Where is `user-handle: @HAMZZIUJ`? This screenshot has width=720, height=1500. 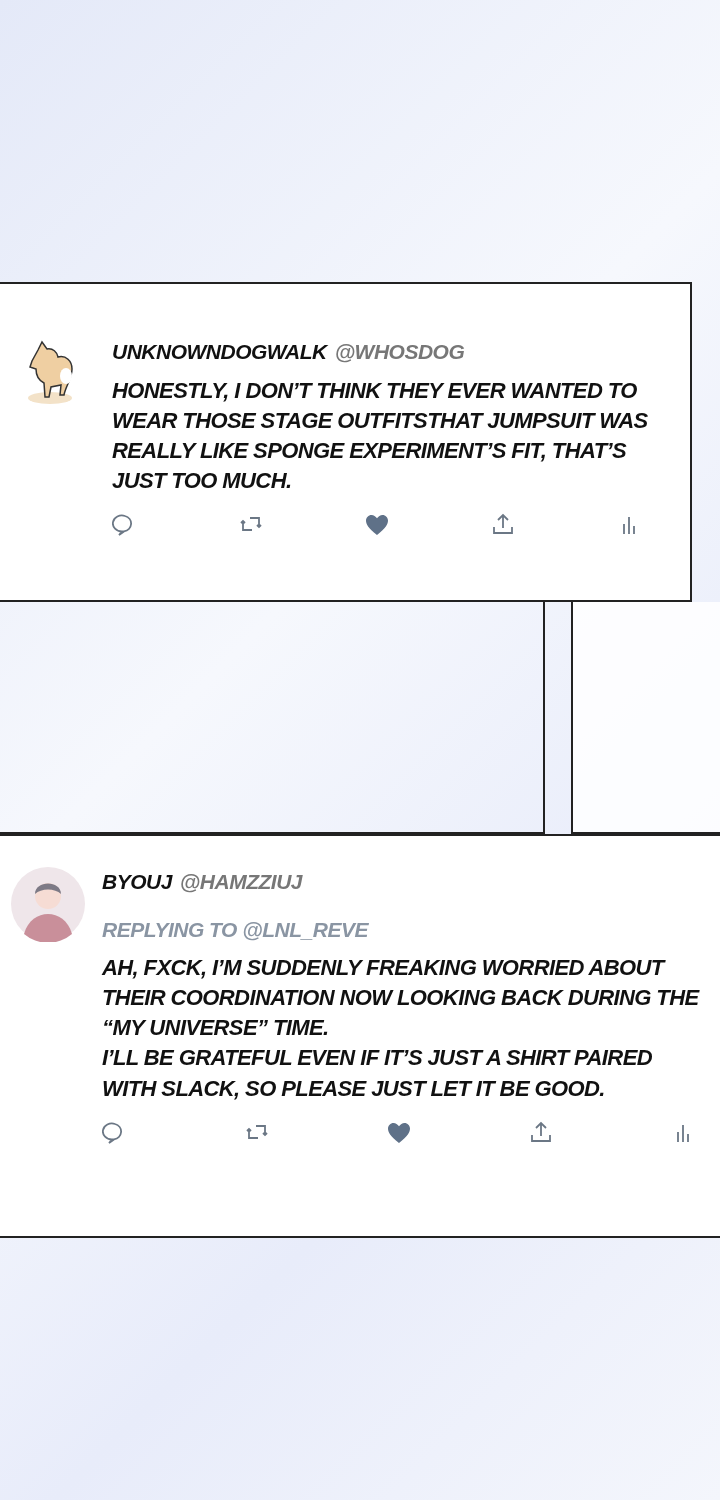 user-handle: @HAMZZIUJ is located at coordinates (240, 882).